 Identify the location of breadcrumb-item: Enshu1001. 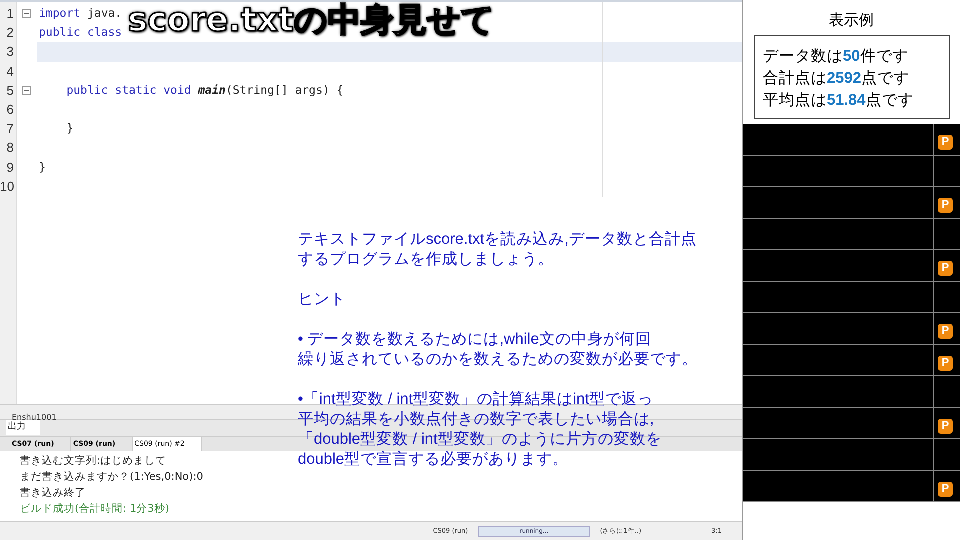
(34, 417).